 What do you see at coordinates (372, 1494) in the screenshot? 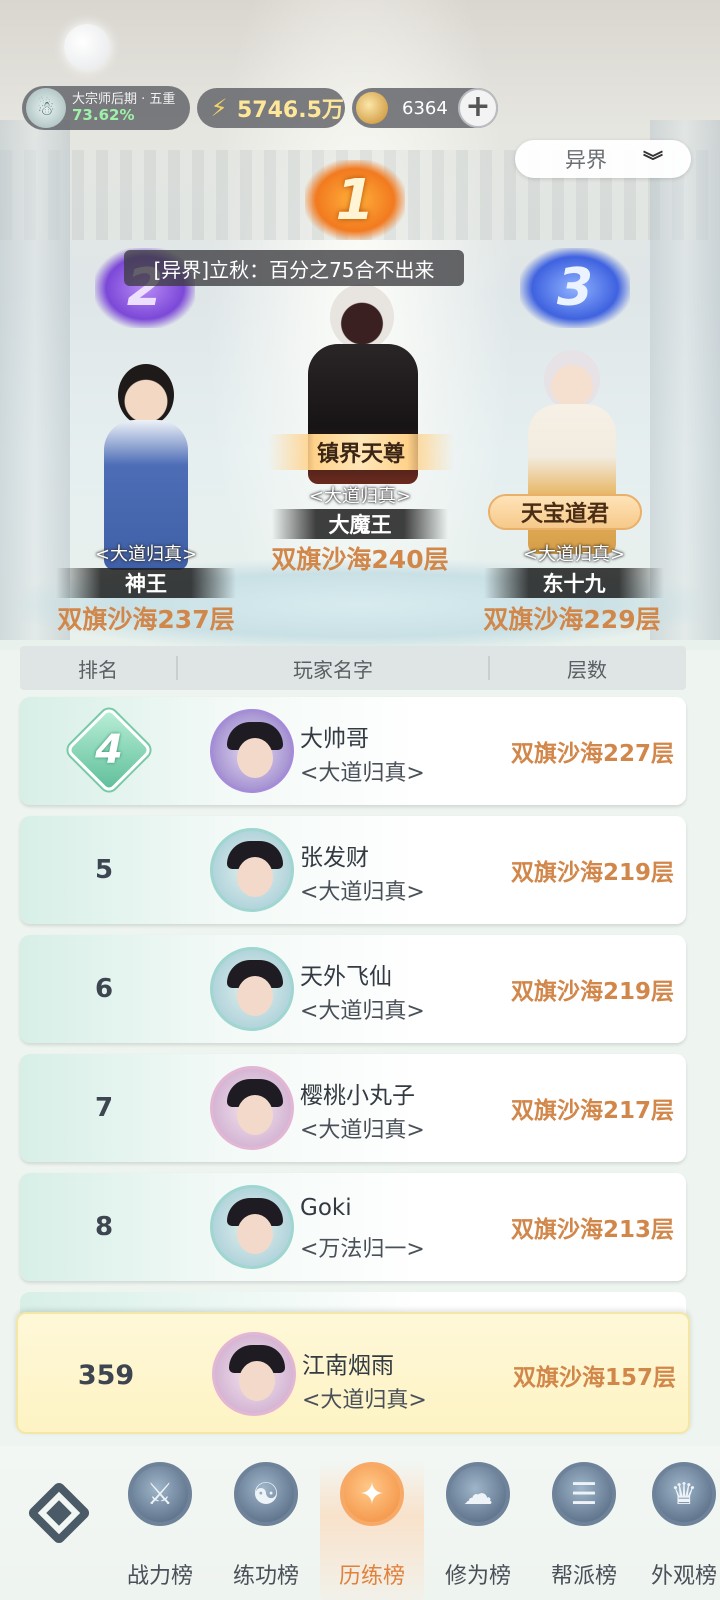
I see `sparkle-icon: ✦` at bounding box center [372, 1494].